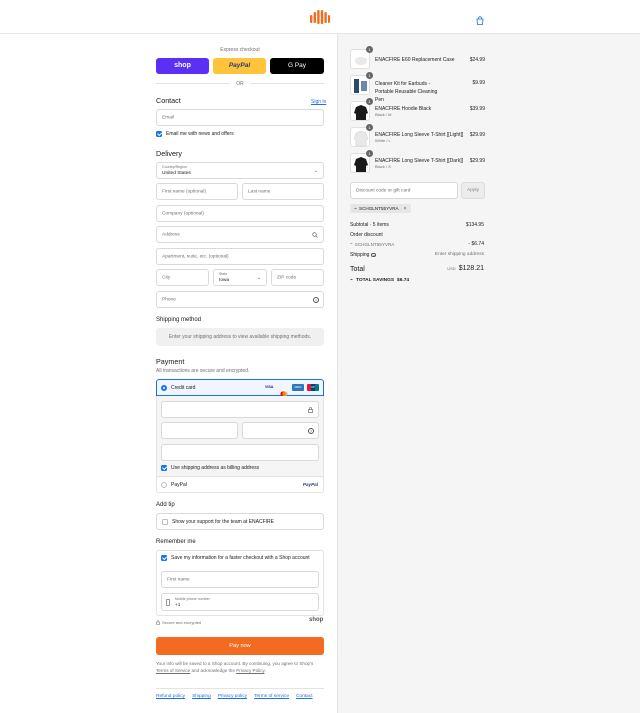  What do you see at coordinates (471, 268) in the screenshot?
I see `total-value: $128.21` at bounding box center [471, 268].